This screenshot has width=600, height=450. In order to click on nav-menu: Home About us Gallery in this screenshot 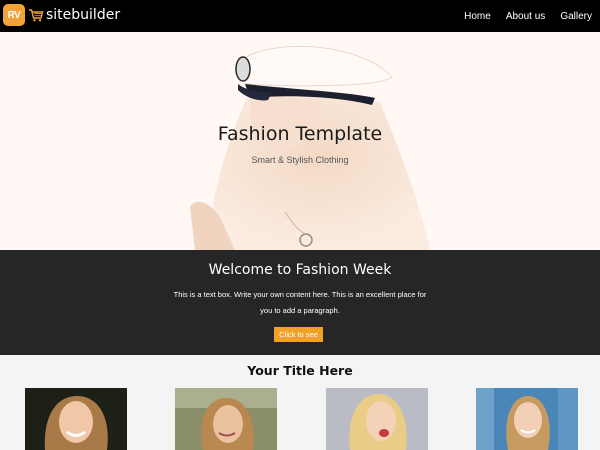, I will do `click(520, 16)`.